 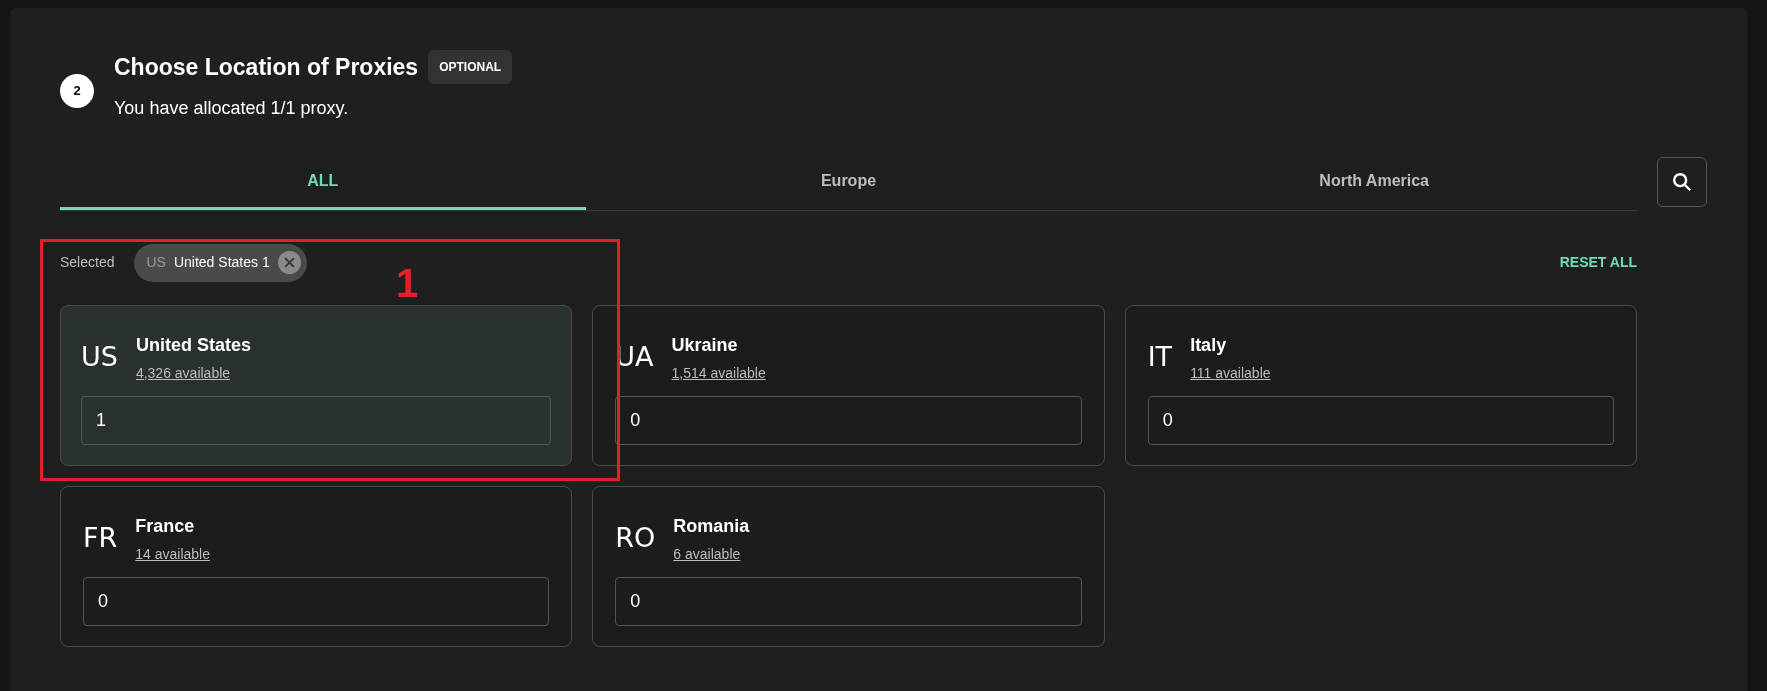 I want to click on country-code: US, so click(x=99, y=357).